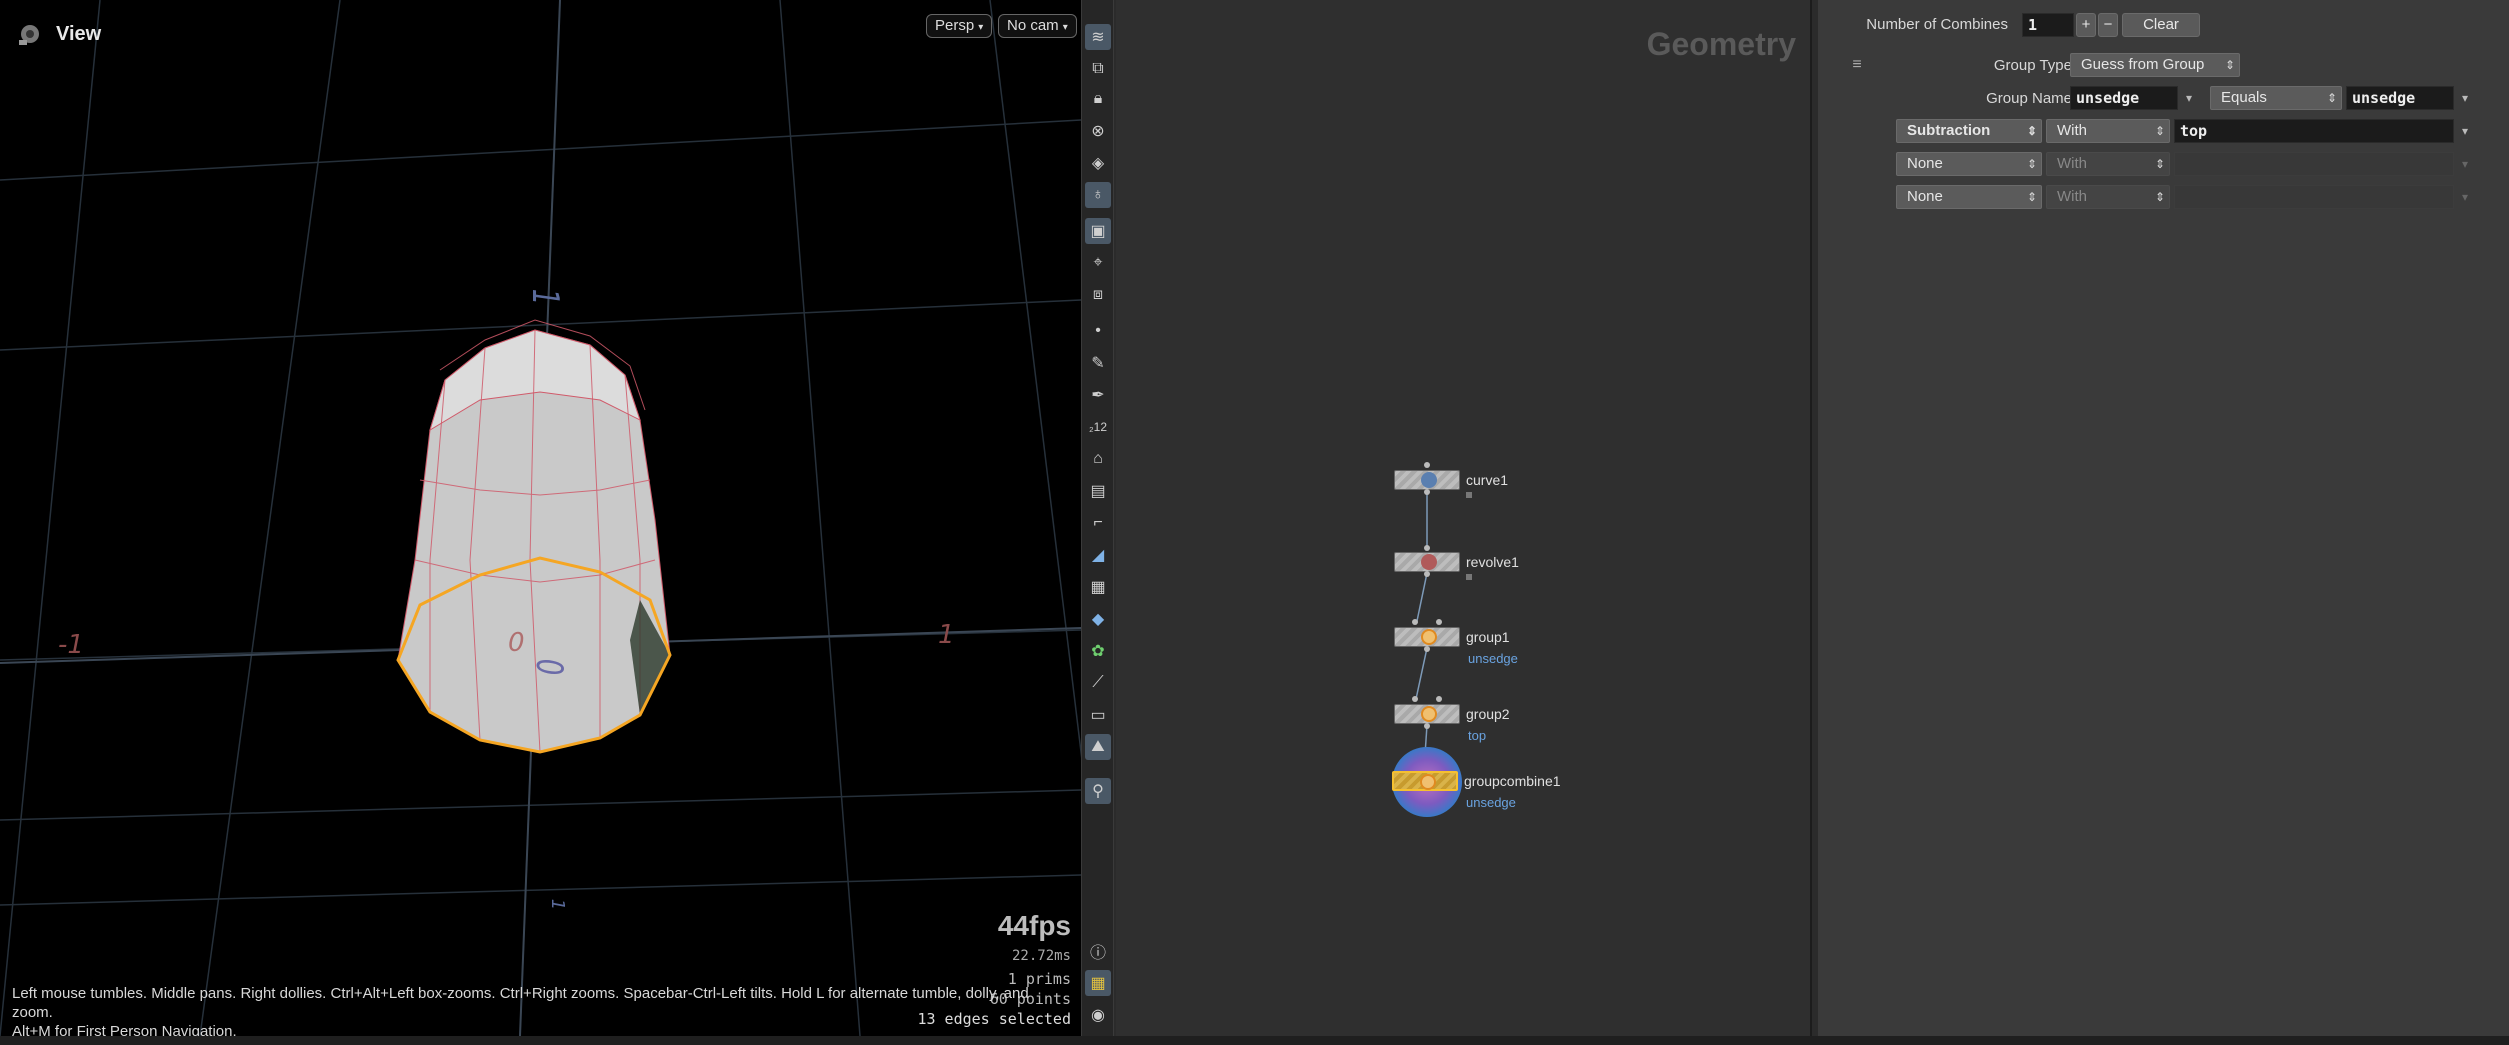 The image size is (2509, 1045). Describe the element at coordinates (2032, 65) in the screenshot. I see `group-type-label: Group Type` at that location.